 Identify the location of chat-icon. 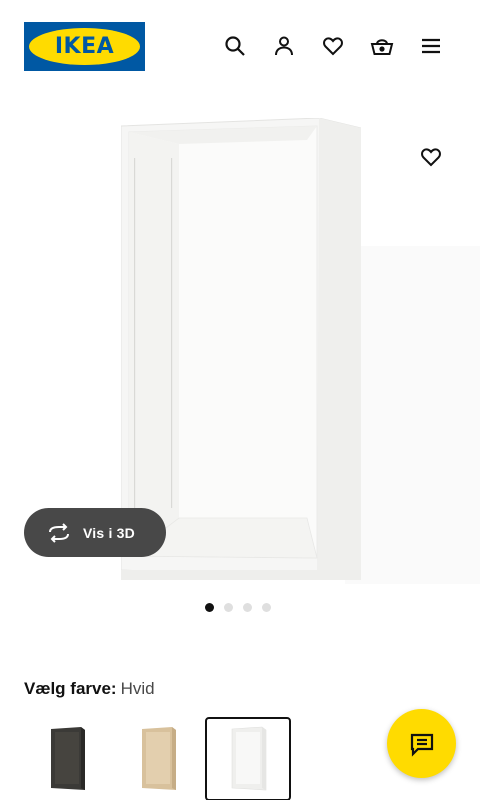
(421, 745).